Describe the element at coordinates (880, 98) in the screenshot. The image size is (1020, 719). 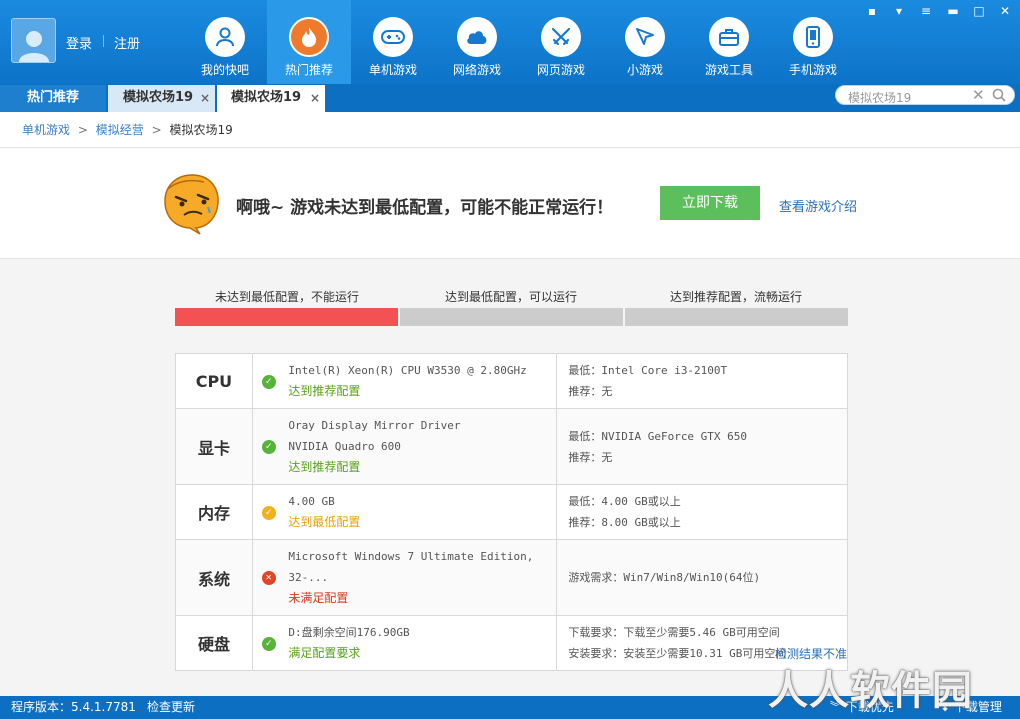
I see `search-placeholder: 模拟农场19` at that location.